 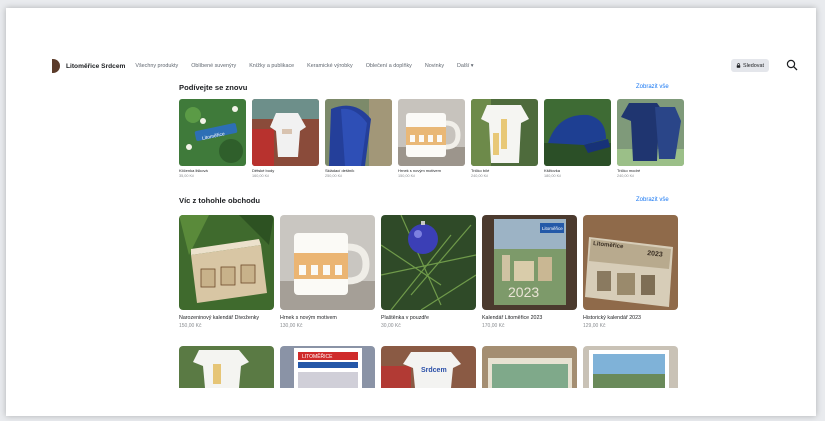 I want to click on product-price: 130,00 Kč, so click(x=291, y=326).